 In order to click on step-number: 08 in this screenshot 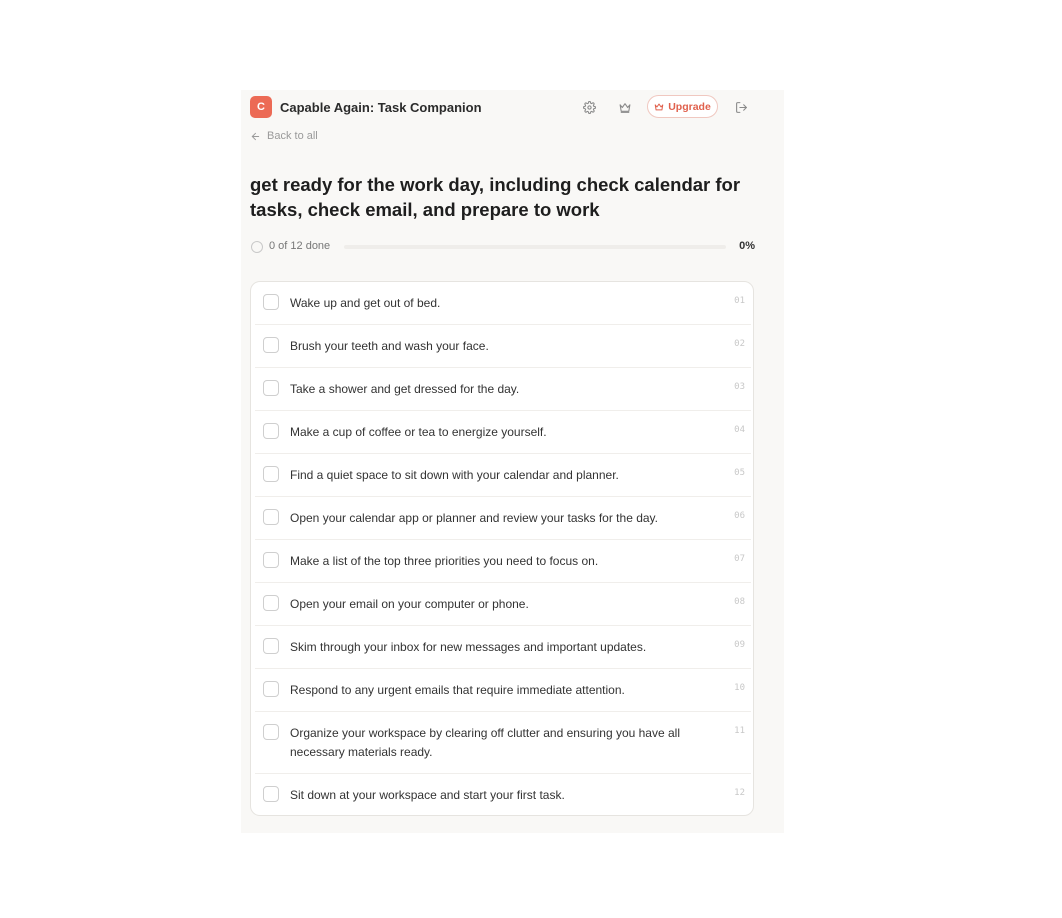, I will do `click(739, 602)`.